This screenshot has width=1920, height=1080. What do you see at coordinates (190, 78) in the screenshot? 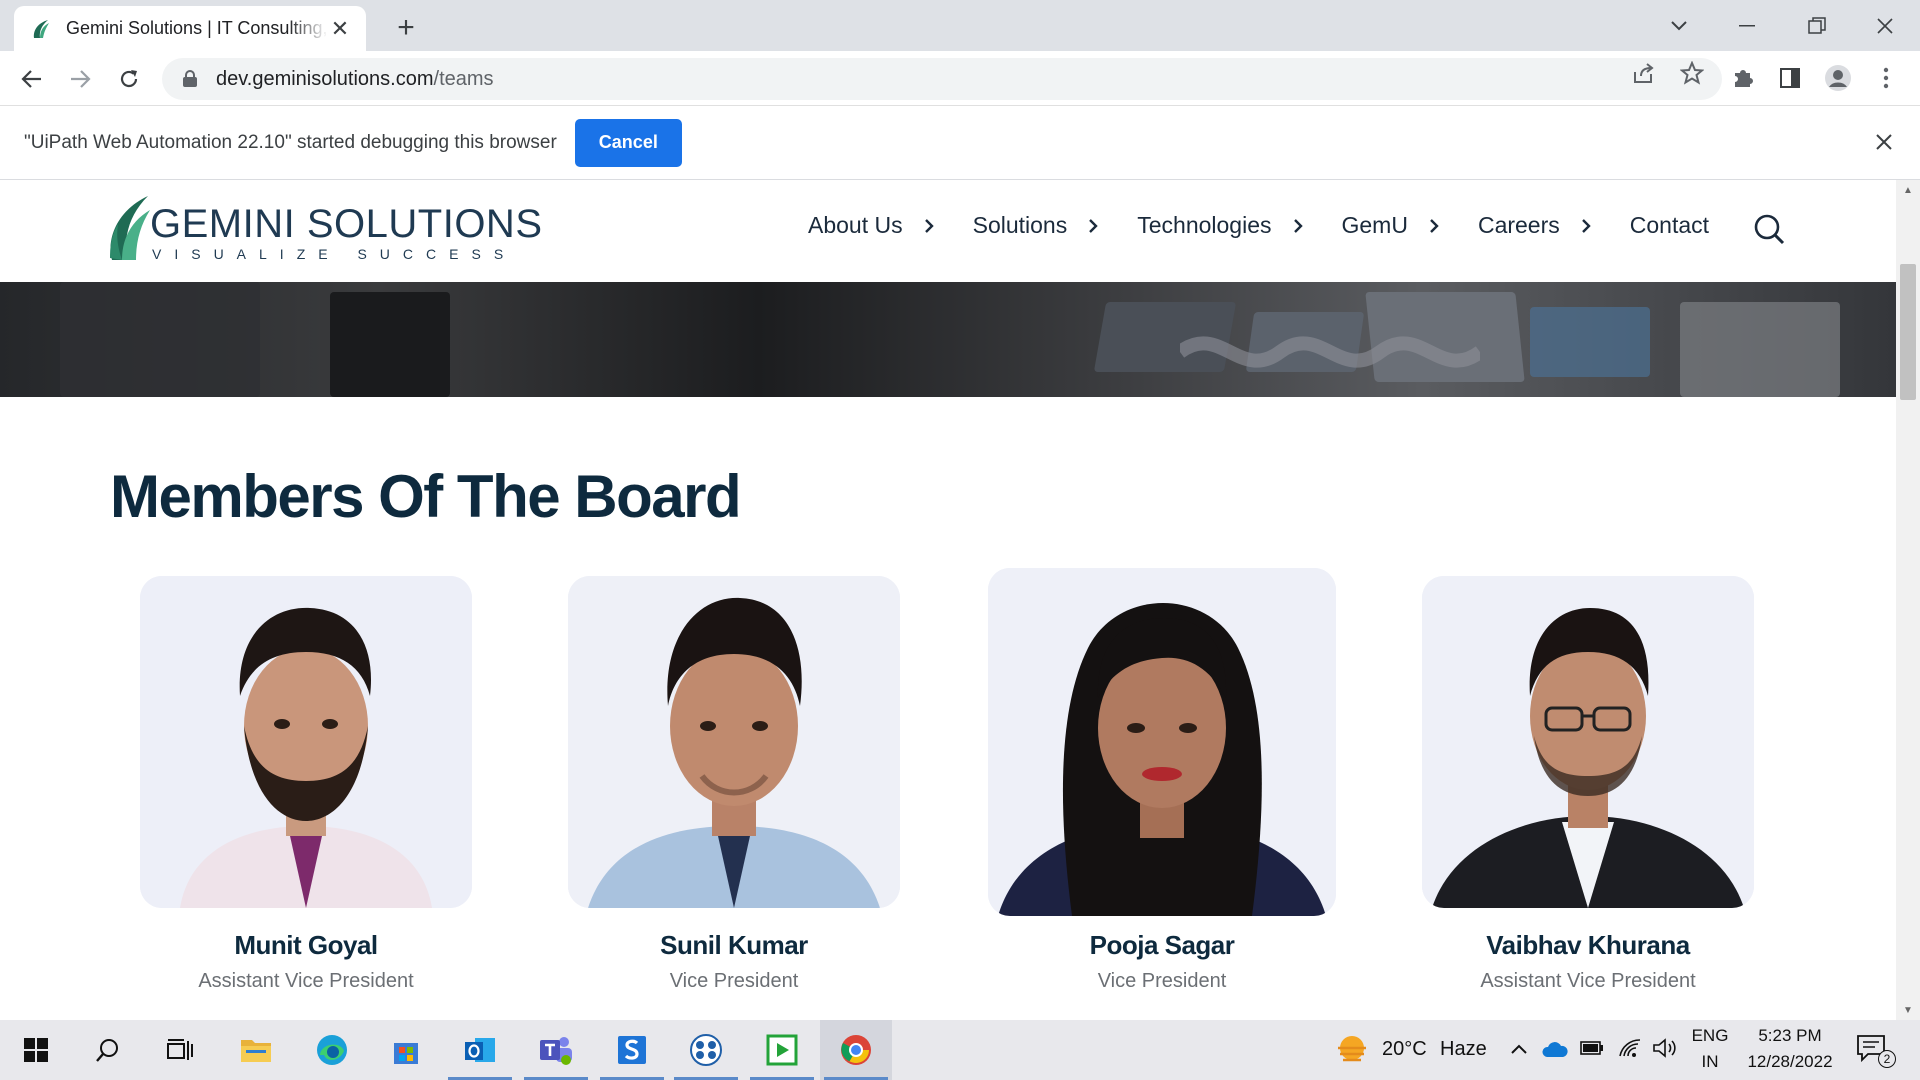
I see `lock-icon` at bounding box center [190, 78].